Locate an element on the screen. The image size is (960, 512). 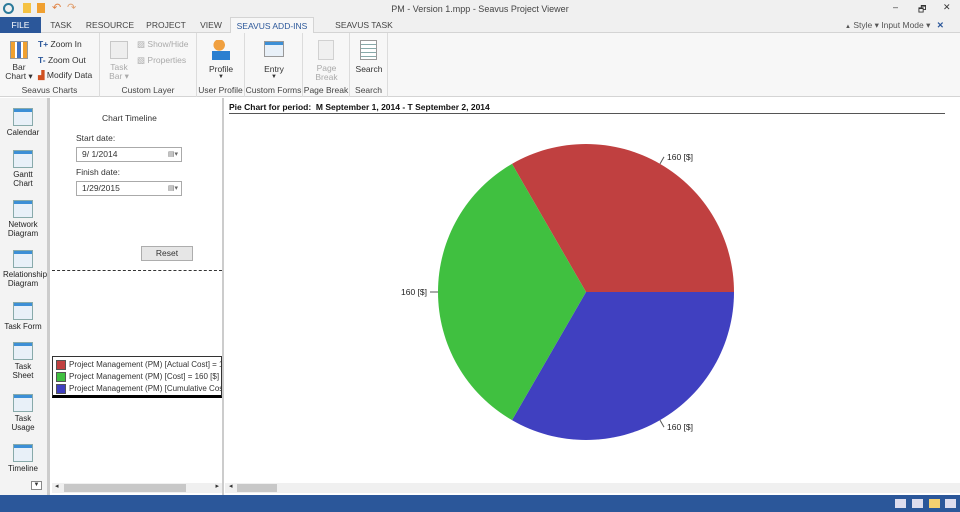
search-icon is located at coordinates (368, 50).